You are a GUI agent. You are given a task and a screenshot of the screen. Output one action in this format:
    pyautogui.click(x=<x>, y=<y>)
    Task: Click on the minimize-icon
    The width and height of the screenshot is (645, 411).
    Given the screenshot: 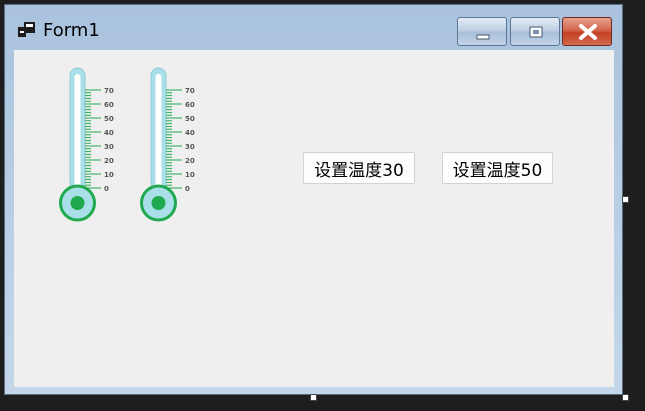 What is the action you would take?
    pyautogui.click(x=483, y=37)
    